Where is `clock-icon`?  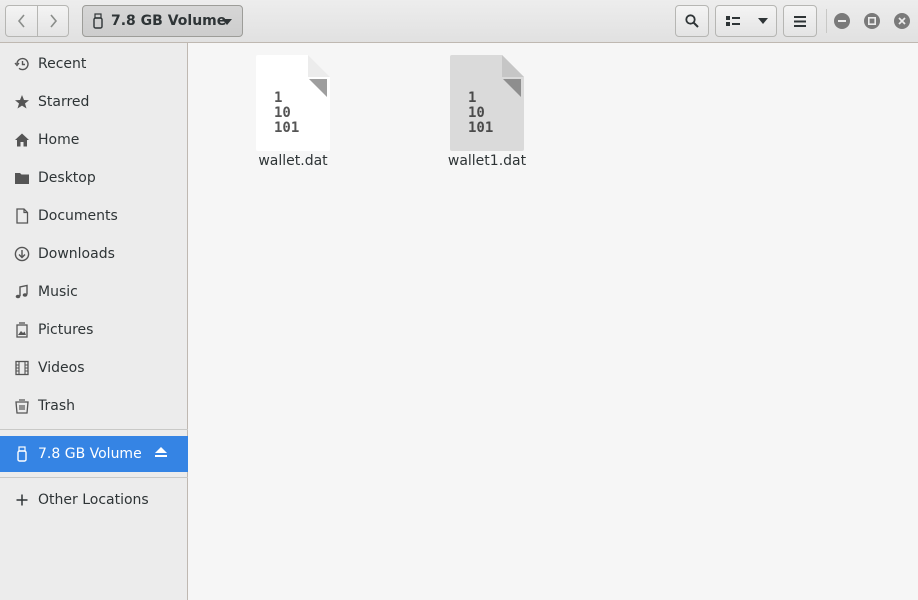
clock-icon is located at coordinates (21, 64).